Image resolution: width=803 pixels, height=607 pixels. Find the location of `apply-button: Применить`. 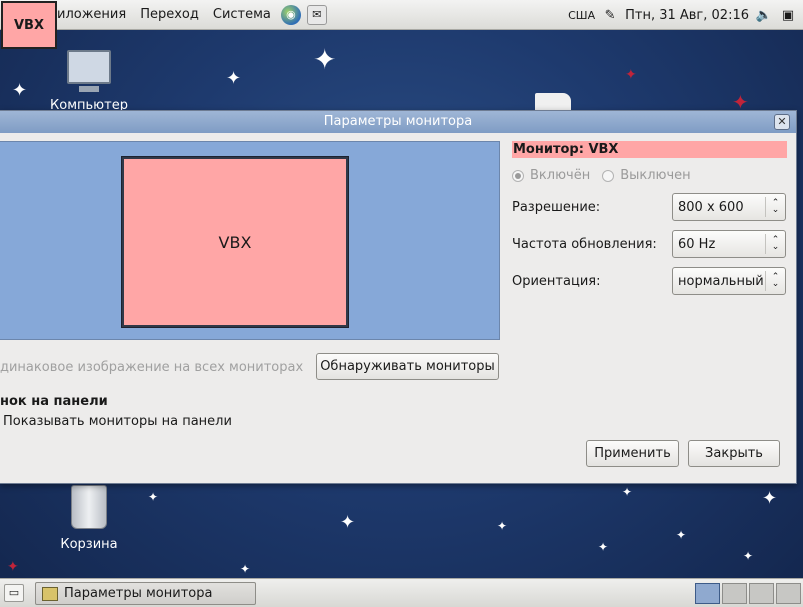

apply-button: Применить is located at coordinates (632, 453).